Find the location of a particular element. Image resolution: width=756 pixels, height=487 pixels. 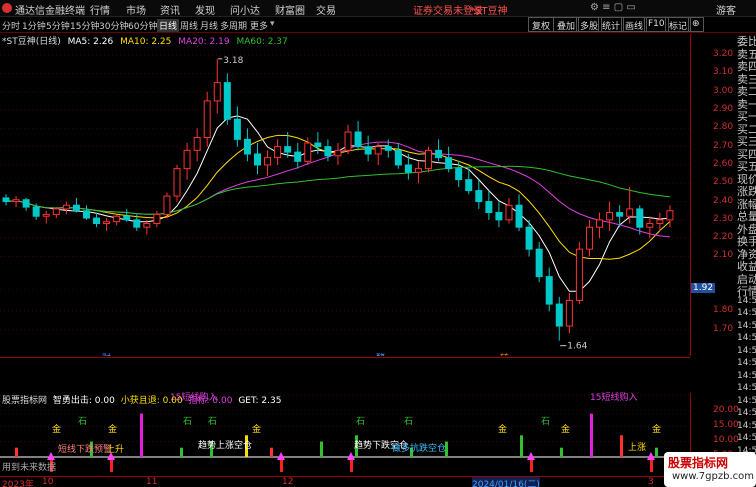

y-tick-label: 1.80 is located at coordinates (723, 310).